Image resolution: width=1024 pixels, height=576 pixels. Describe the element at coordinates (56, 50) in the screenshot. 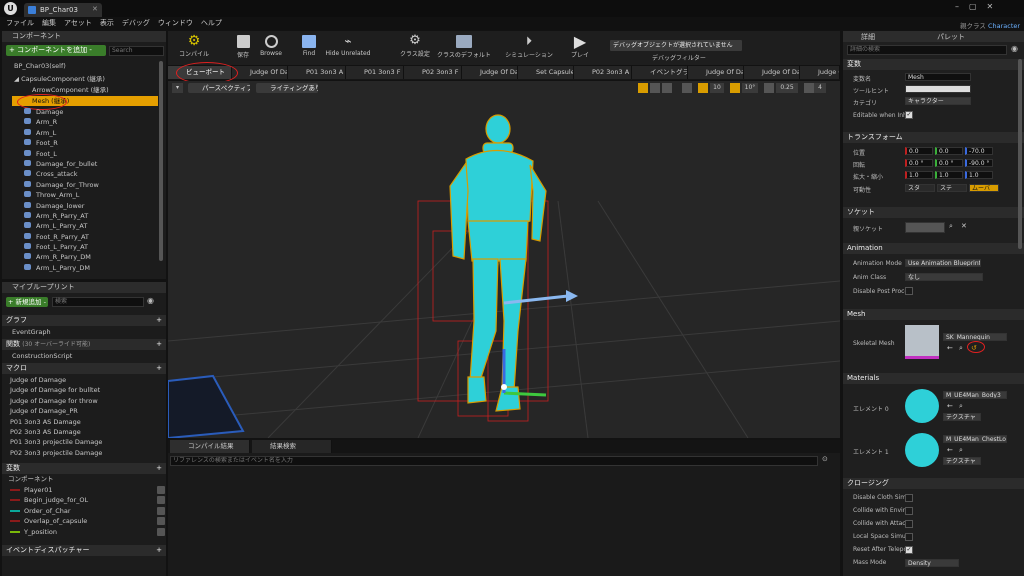

I see `add-component-button: + コンポーネントを追加 -` at that location.